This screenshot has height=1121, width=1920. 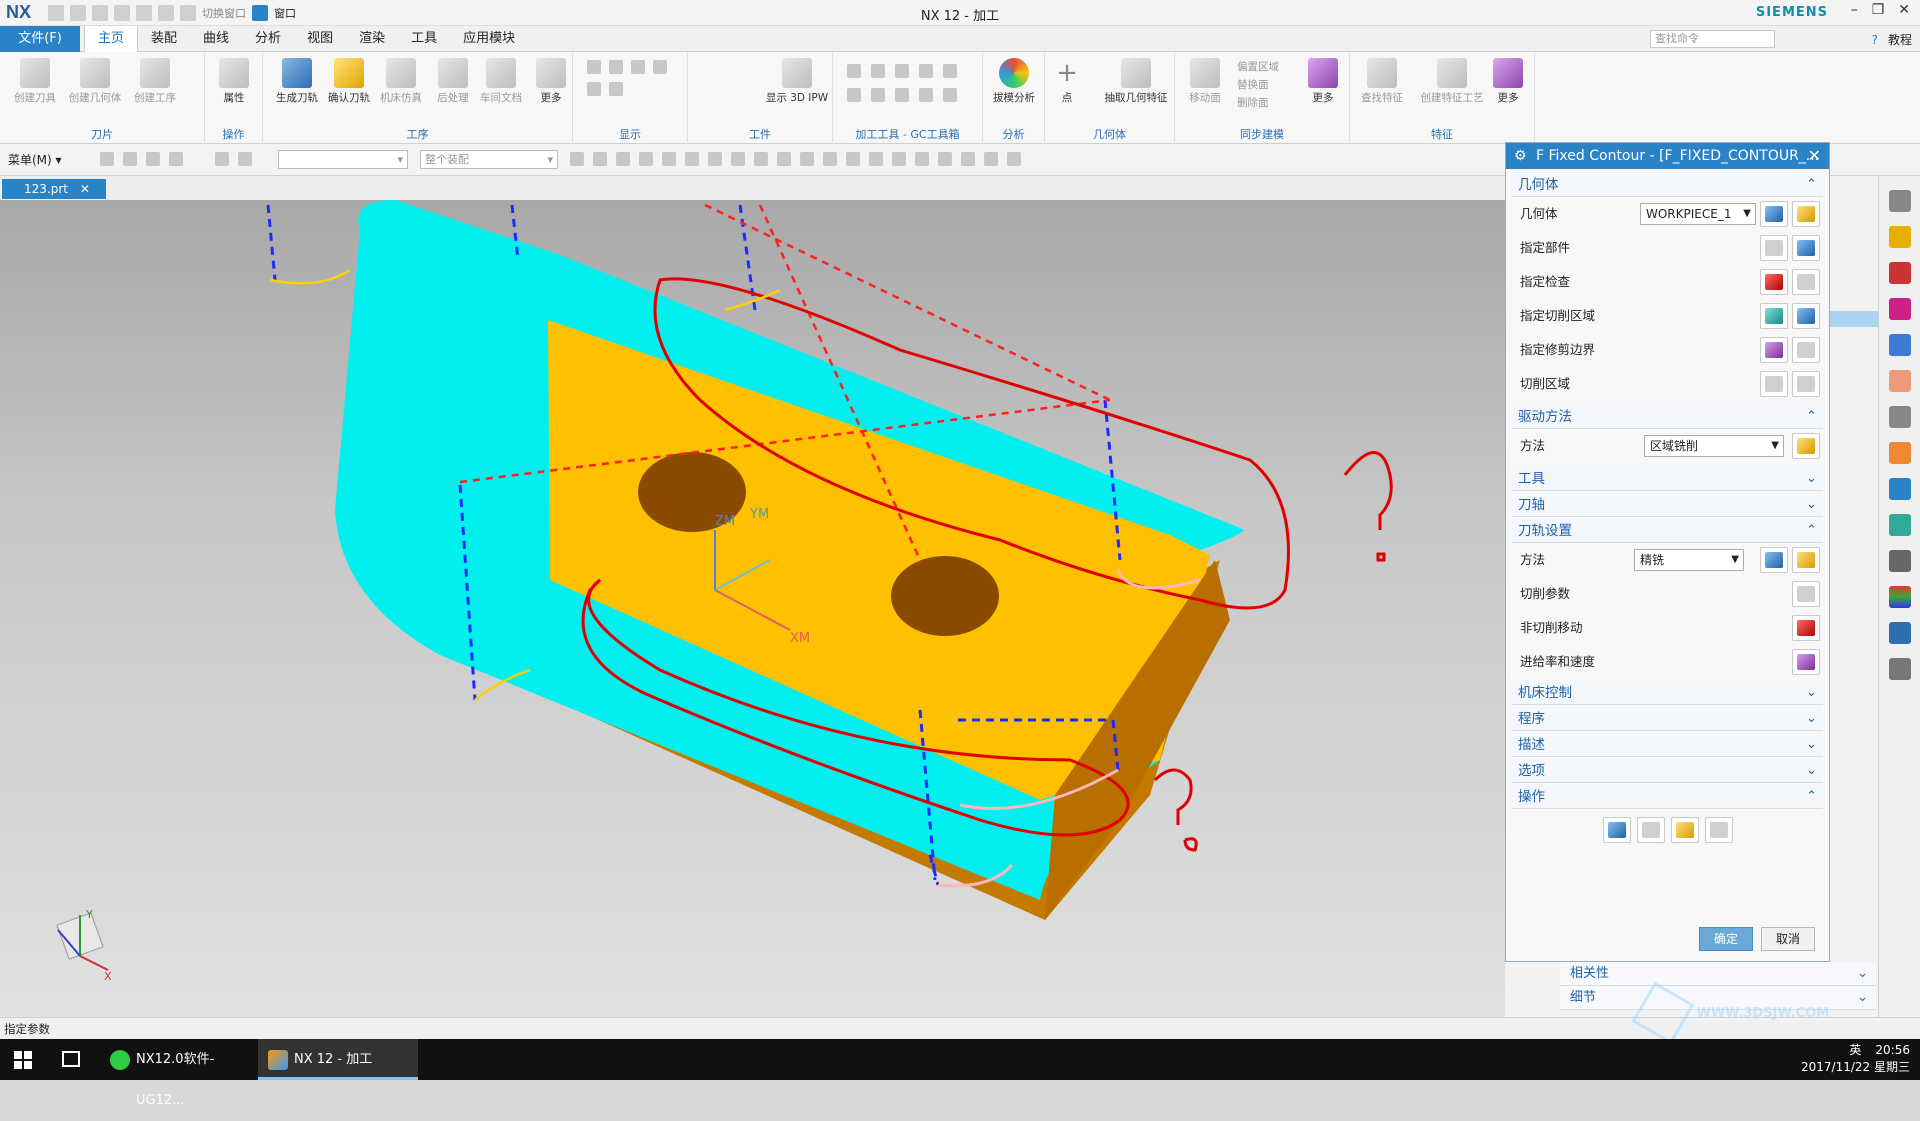 I want to click on geometry-section-header: 几何体 ⌃, so click(x=1667, y=185).